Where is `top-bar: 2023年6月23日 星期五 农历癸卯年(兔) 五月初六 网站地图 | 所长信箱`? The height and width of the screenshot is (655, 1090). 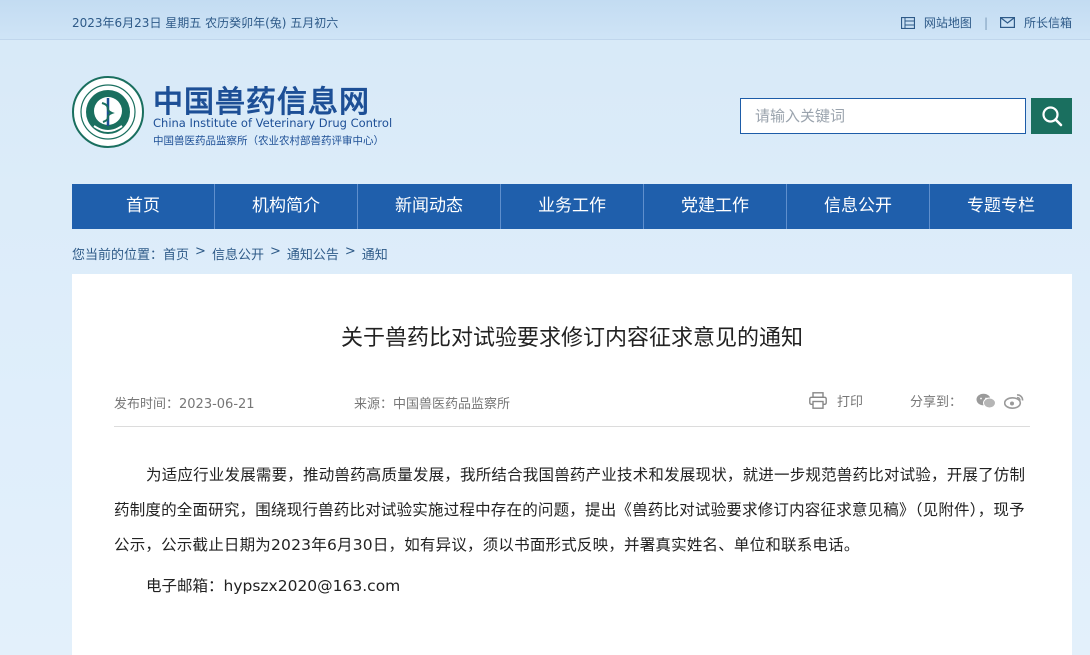
top-bar: 2023年6月23日 星期五 农历癸卯年(兔) 五月初六 网站地图 | 所长信箱 is located at coordinates (545, 20).